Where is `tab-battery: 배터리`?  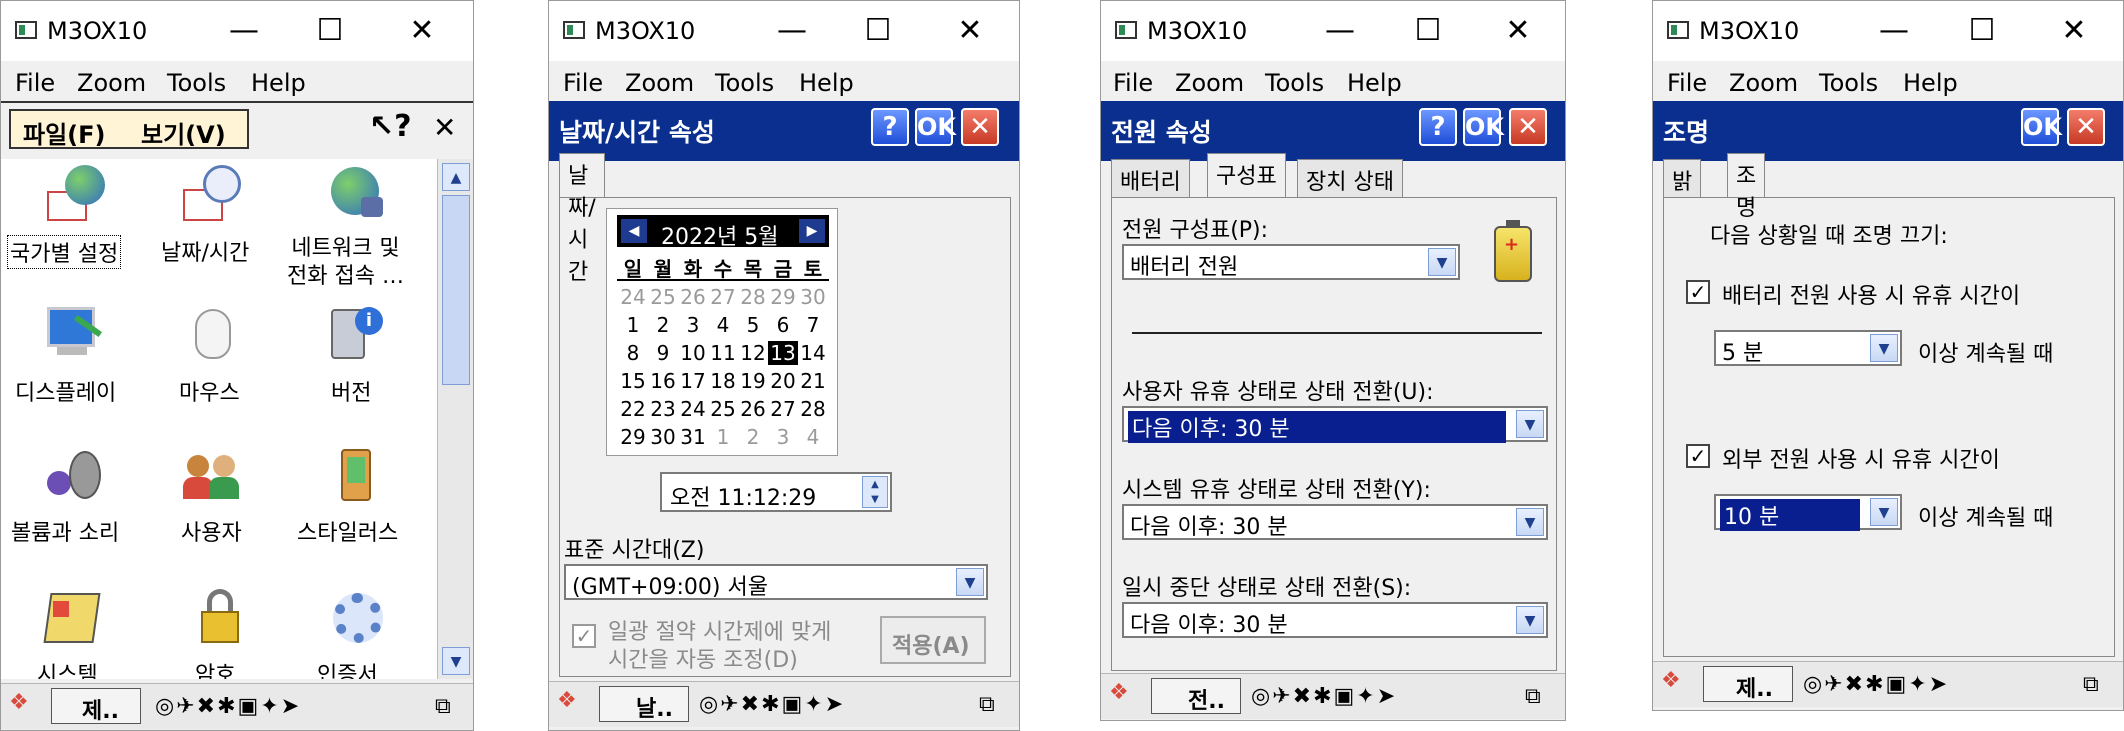
tab-battery: 배터리 is located at coordinates (1150, 178).